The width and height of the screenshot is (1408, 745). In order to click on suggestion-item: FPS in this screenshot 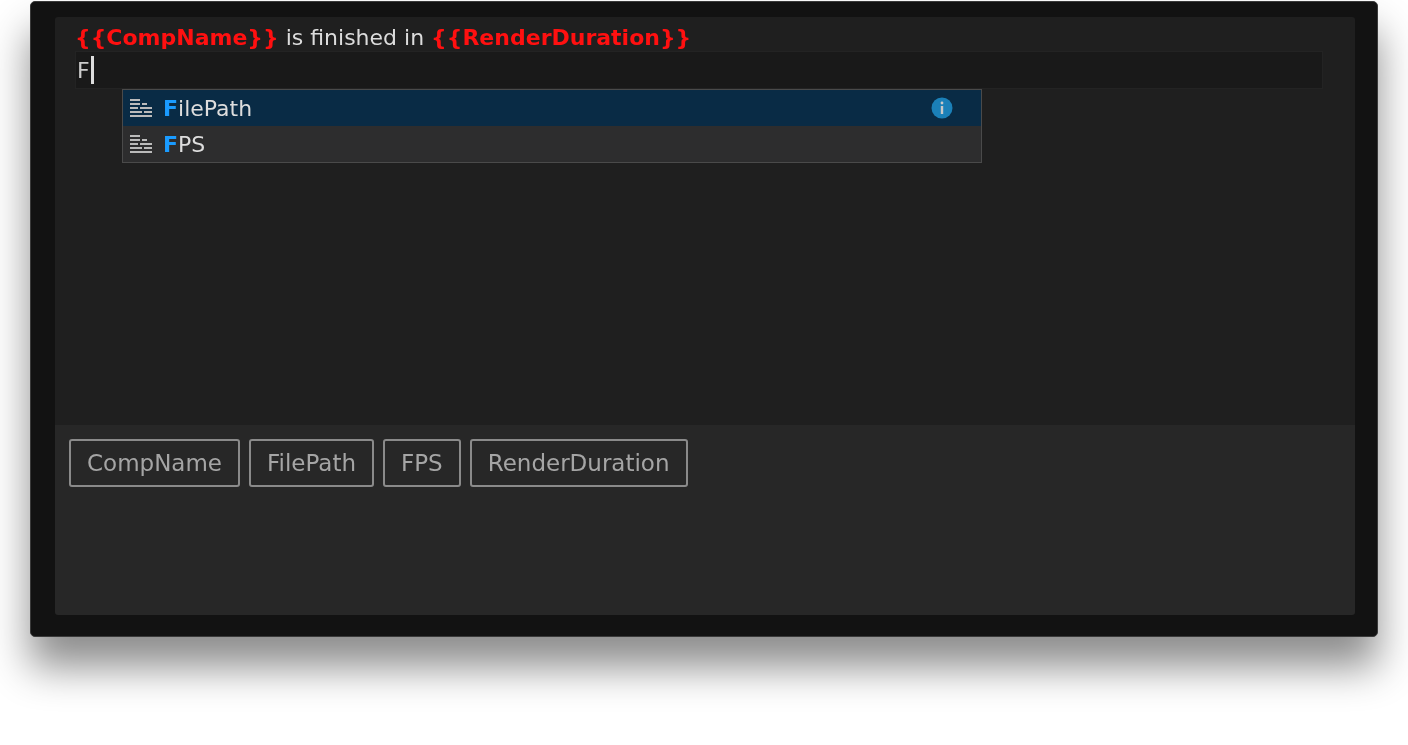, I will do `click(552, 144)`.